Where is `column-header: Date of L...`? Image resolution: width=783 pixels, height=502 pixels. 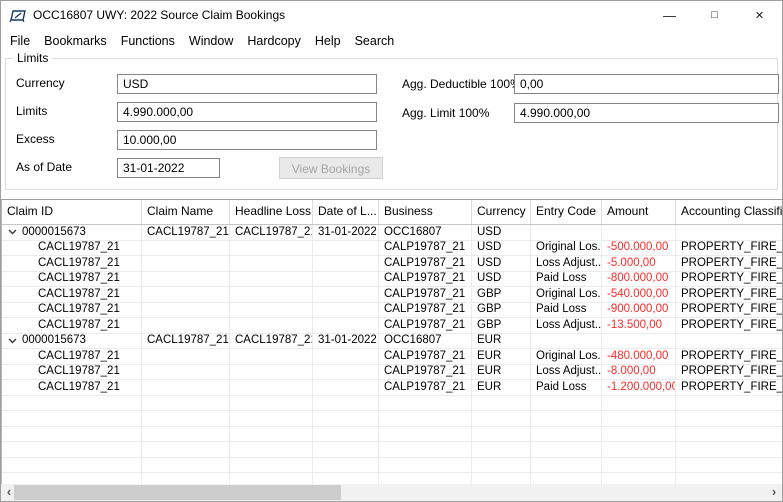
column-header: Date of L... is located at coordinates (346, 212).